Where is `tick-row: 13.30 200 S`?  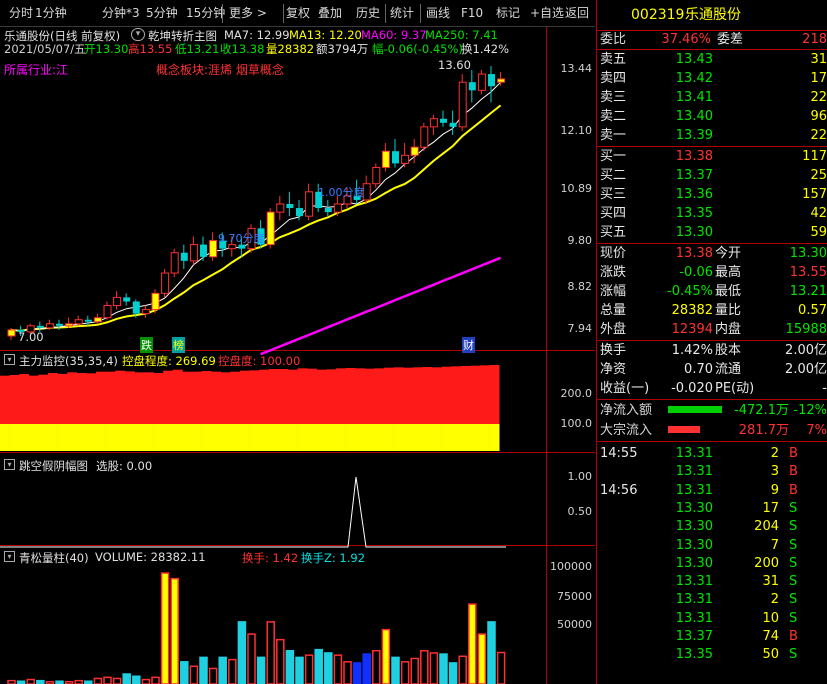 tick-row: 13.30 200 S is located at coordinates (712, 563).